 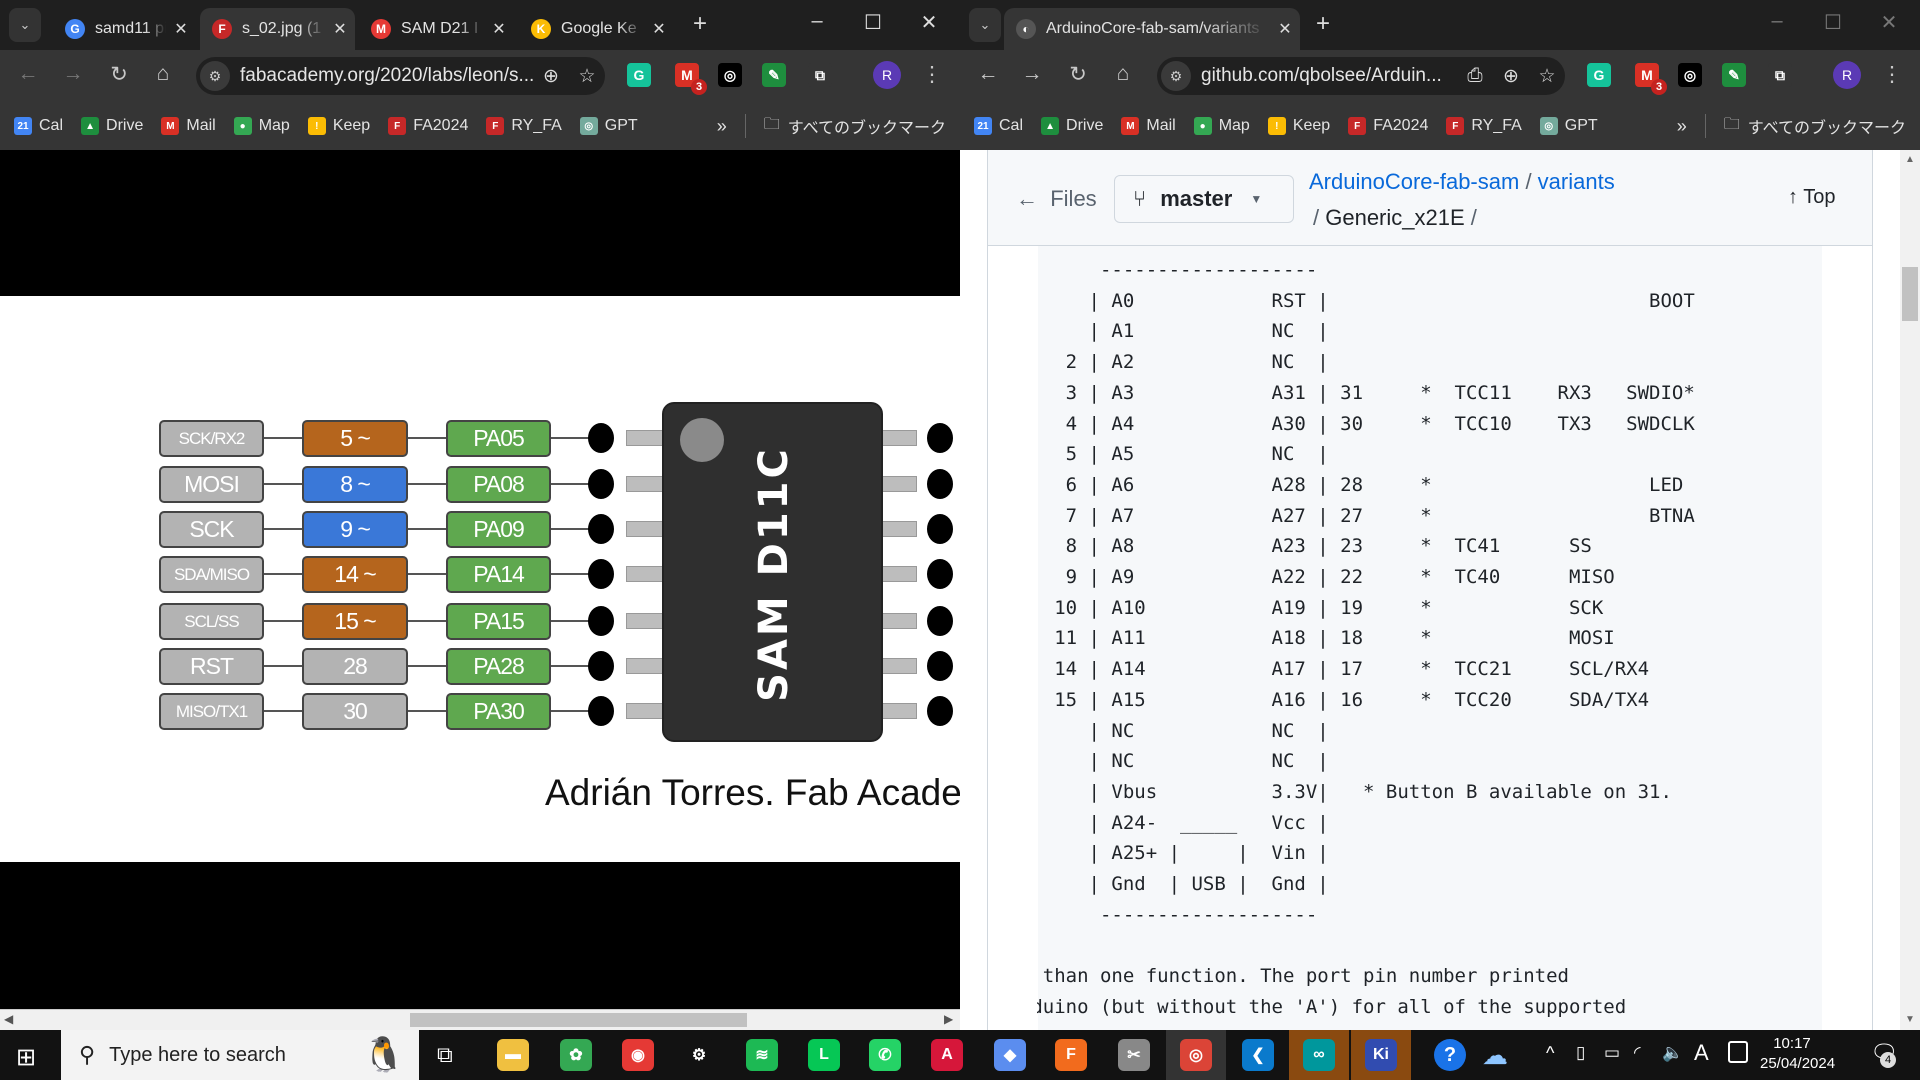 I want to click on file-explorer-icon: ▬, so click(x=513, y=1055).